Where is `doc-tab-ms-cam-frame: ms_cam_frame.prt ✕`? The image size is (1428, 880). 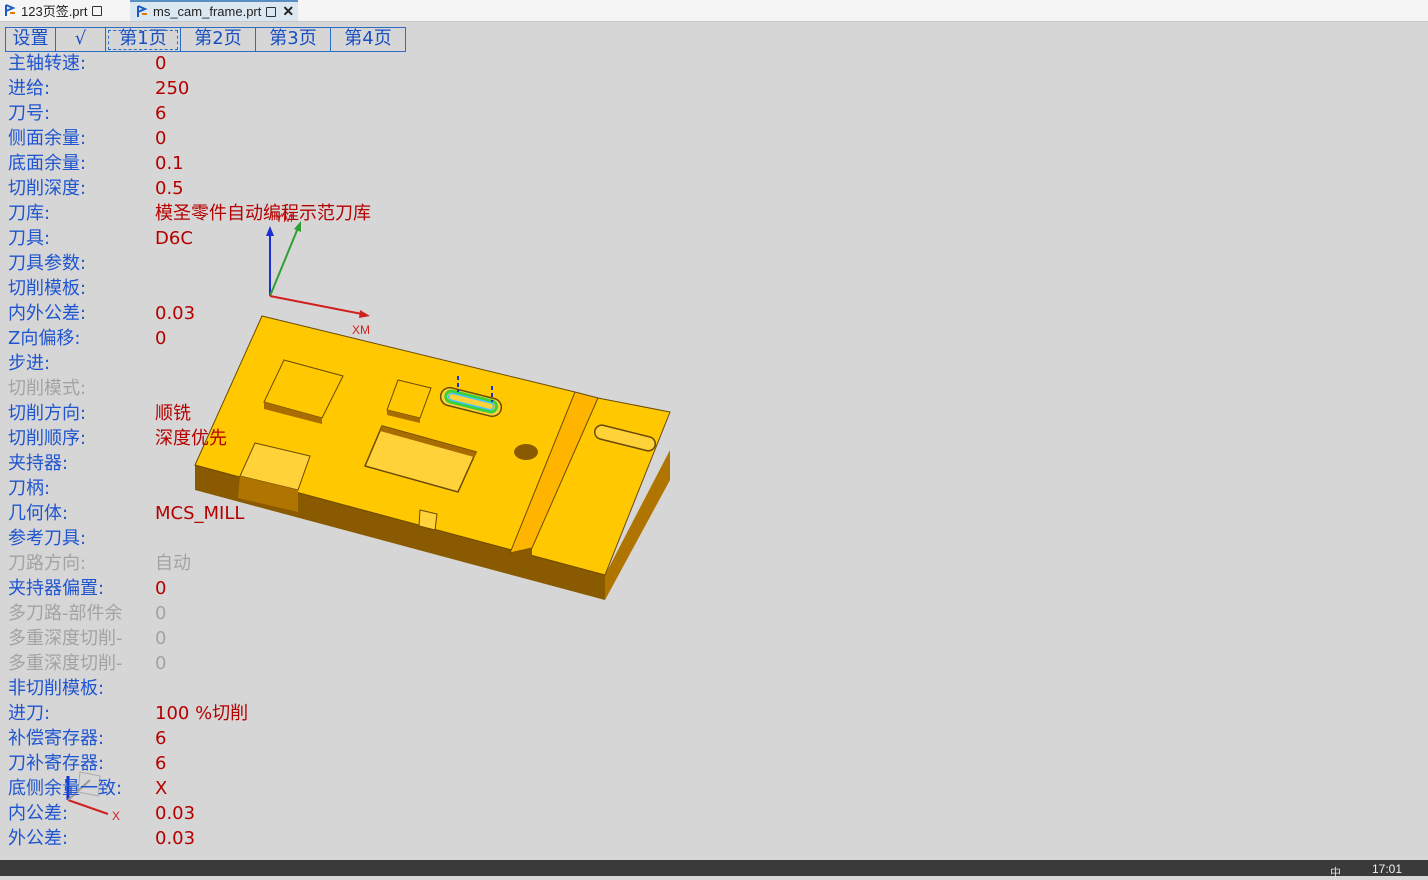 doc-tab-ms-cam-frame: ms_cam_frame.prt ✕ is located at coordinates (214, 10).